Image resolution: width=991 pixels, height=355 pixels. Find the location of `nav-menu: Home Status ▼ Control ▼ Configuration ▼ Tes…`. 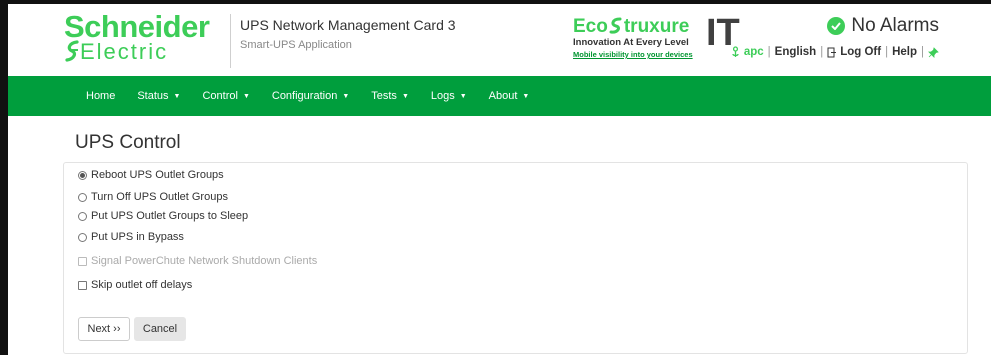

nav-menu: Home Status ▼ Control ▼ Configuration ▼ Tes… is located at coordinates (318, 96).